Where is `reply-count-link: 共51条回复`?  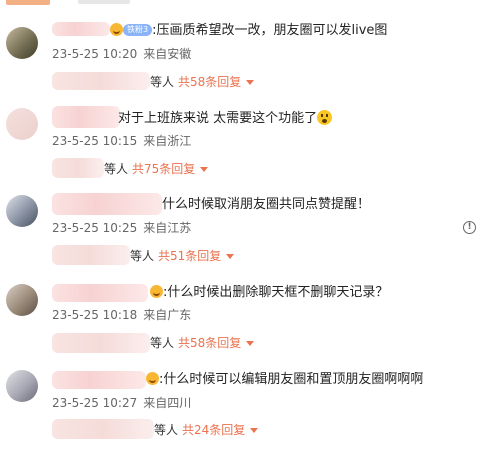 reply-count-link: 共51条回复 is located at coordinates (189, 256).